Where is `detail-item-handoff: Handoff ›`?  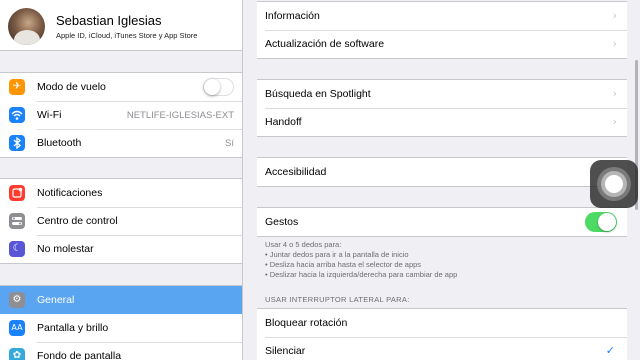 detail-item-handoff: Handoff › is located at coordinates (442, 122).